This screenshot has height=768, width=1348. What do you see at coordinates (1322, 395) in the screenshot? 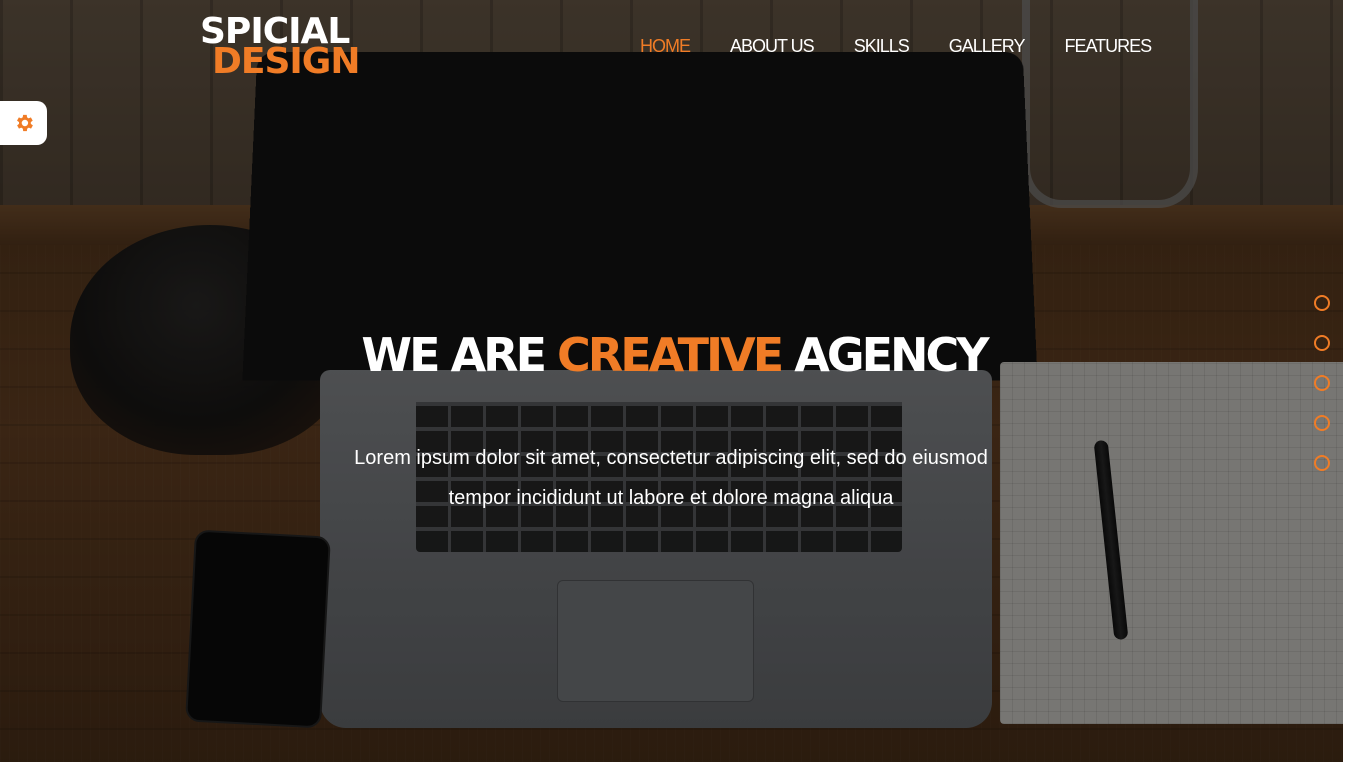
I see `section-bullets` at bounding box center [1322, 395].